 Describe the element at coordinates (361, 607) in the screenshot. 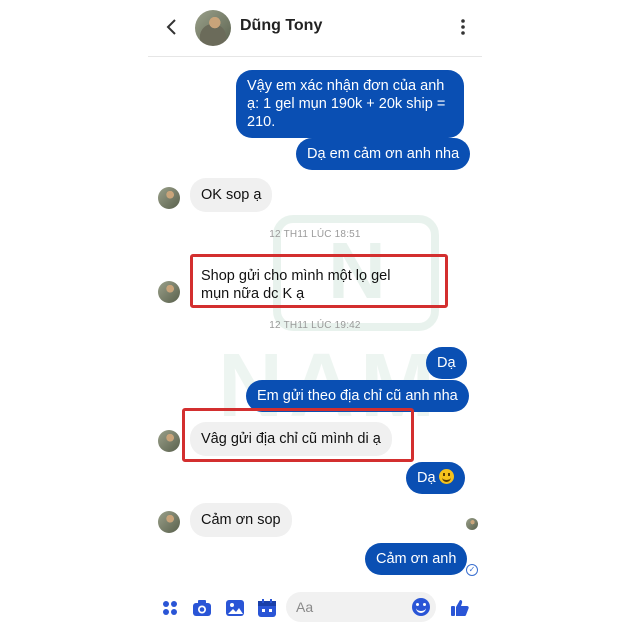

I see `message-input: Aa` at that location.